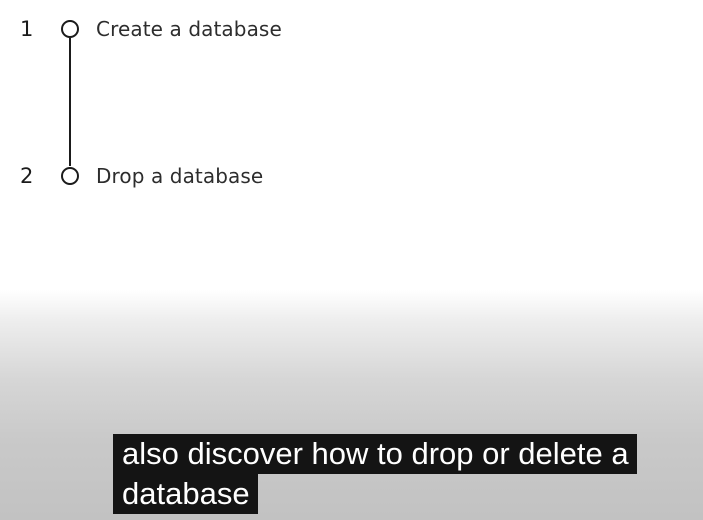 Image resolution: width=703 pixels, height=520 pixels. What do you see at coordinates (27, 176) in the screenshot?
I see `step-number: 2` at bounding box center [27, 176].